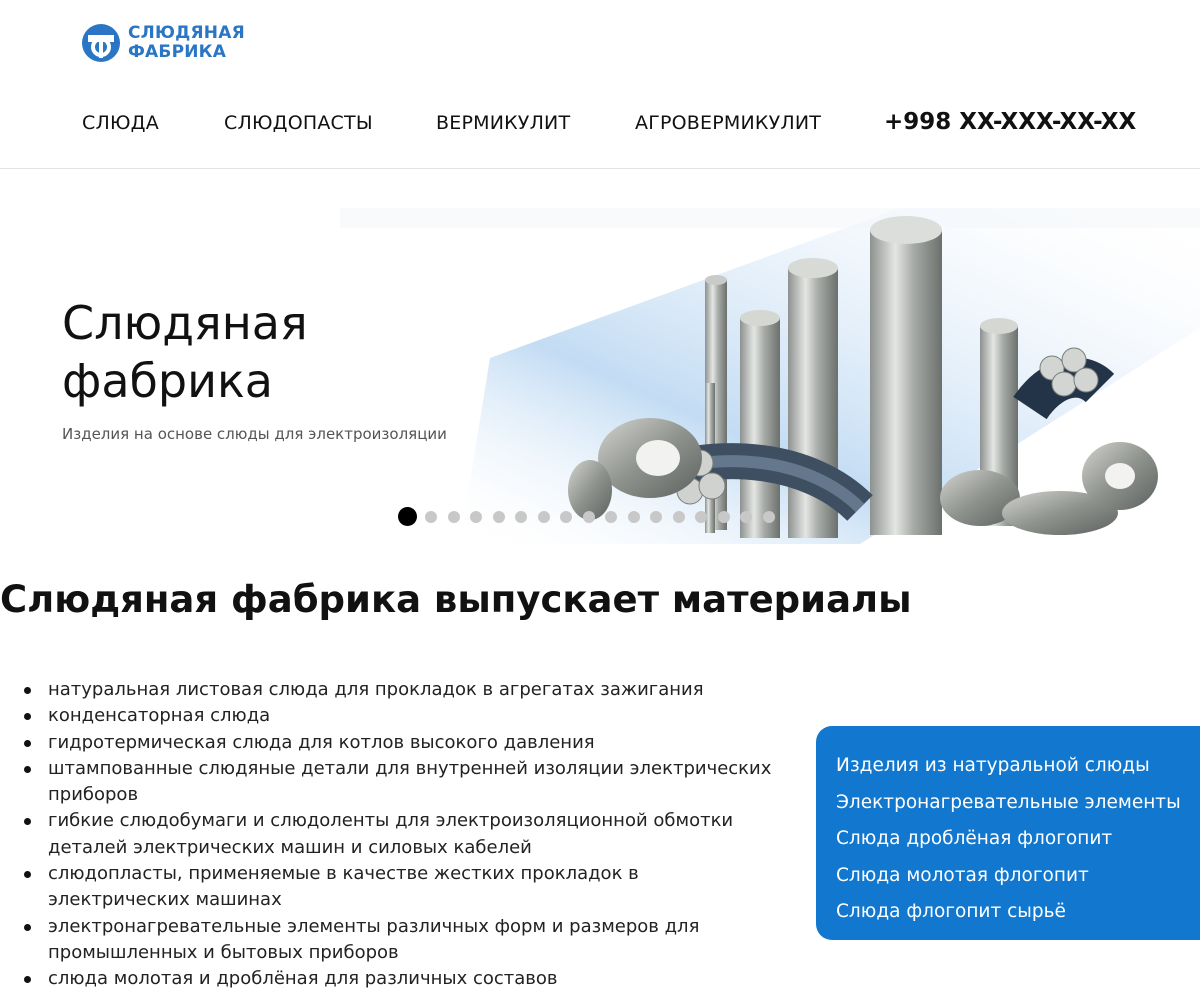 This screenshot has height=1000, width=1200. Describe the element at coordinates (167, 381) in the screenshot. I see `hero-title-line-2: фабрика` at that location.